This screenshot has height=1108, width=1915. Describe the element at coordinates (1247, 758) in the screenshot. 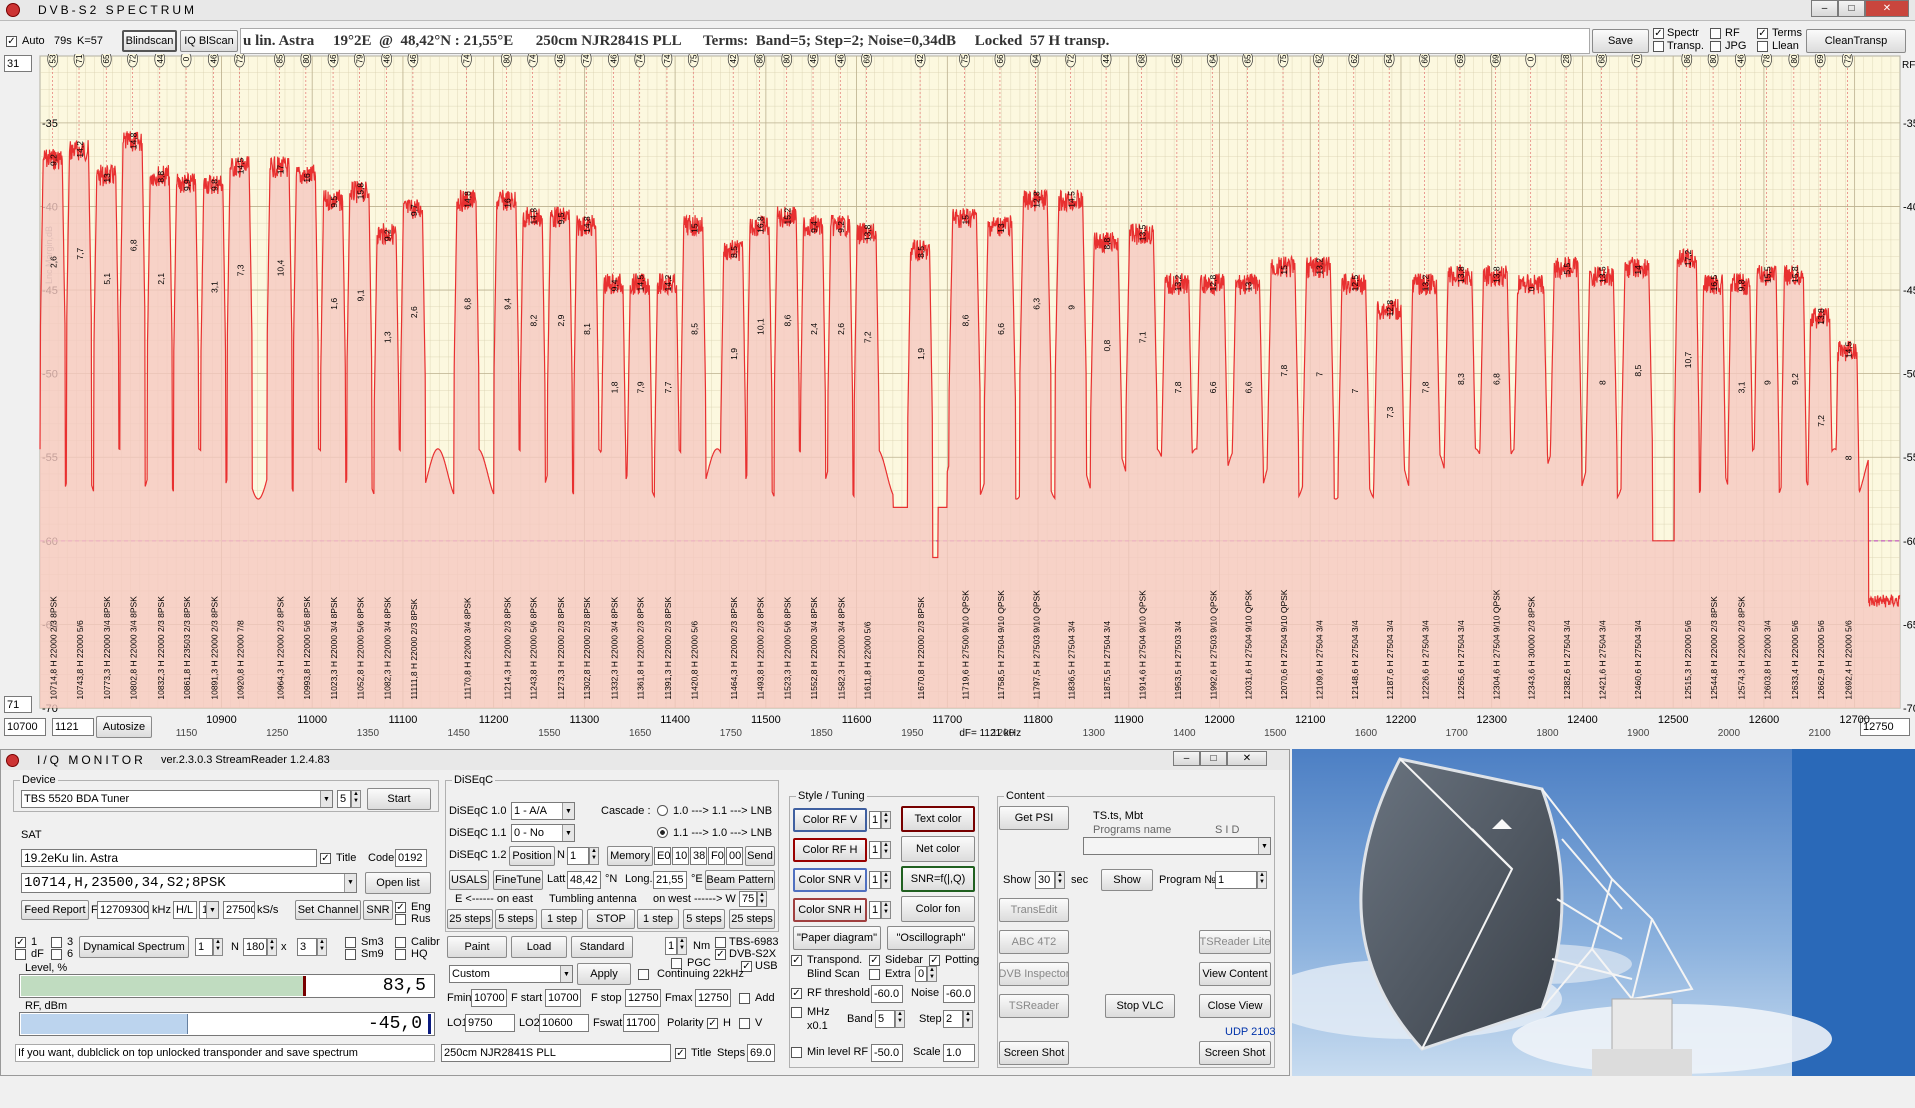

I see `iq-close-button: ✕` at that location.